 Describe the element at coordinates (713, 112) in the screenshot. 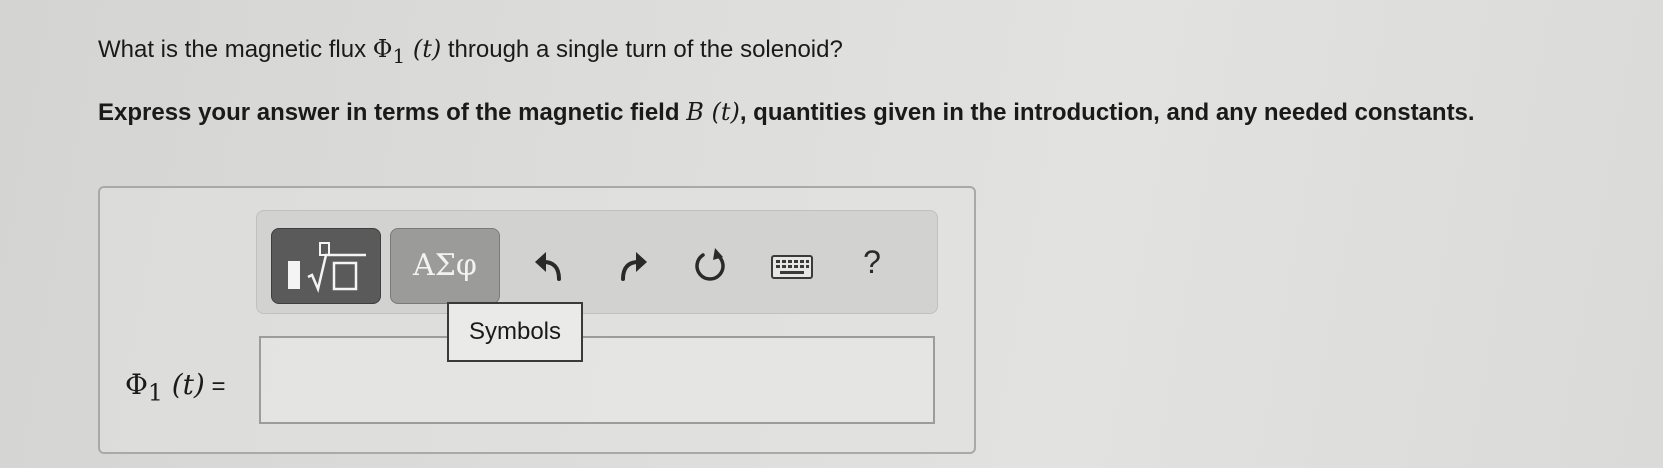

I see `field-symbol: B (t)` at that location.